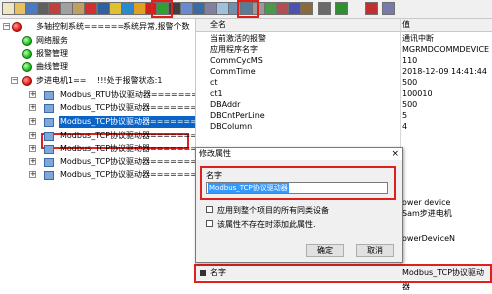 This screenshot has height=294, width=492. What do you see at coordinates (52, 53) in the screenshot?
I see `tree-item-label: 报警管理` at bounding box center [52, 53].